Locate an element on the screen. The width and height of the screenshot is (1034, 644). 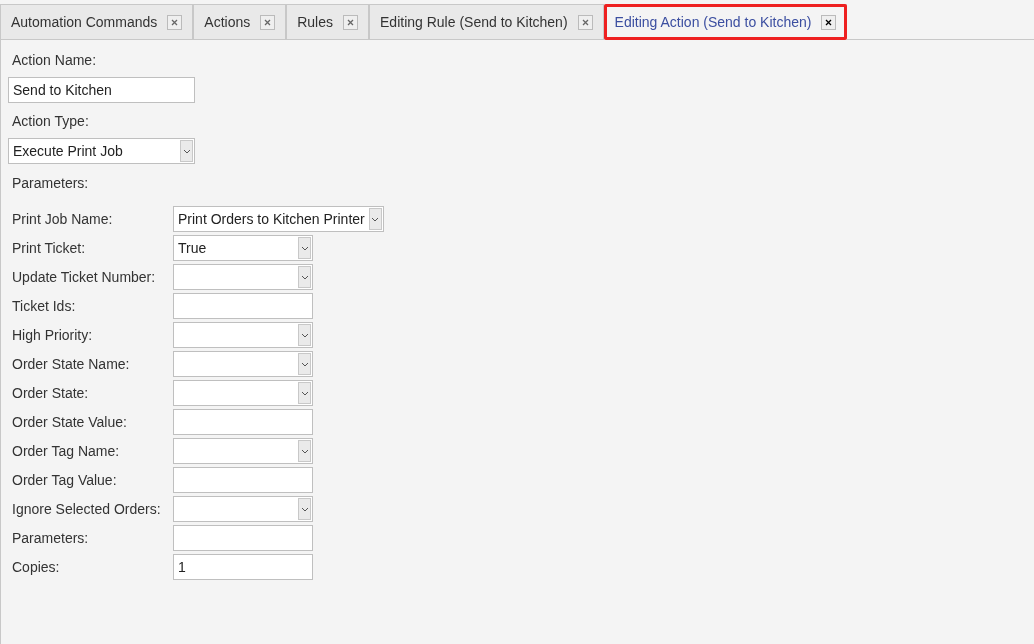
field-label: Order State Value: is located at coordinates (69, 422).